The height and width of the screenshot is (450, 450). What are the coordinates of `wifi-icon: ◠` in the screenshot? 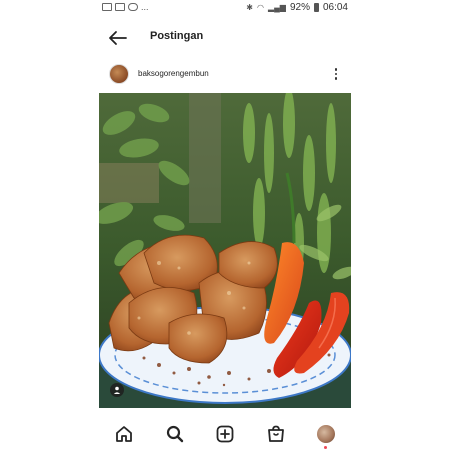 It's located at (260, 7).